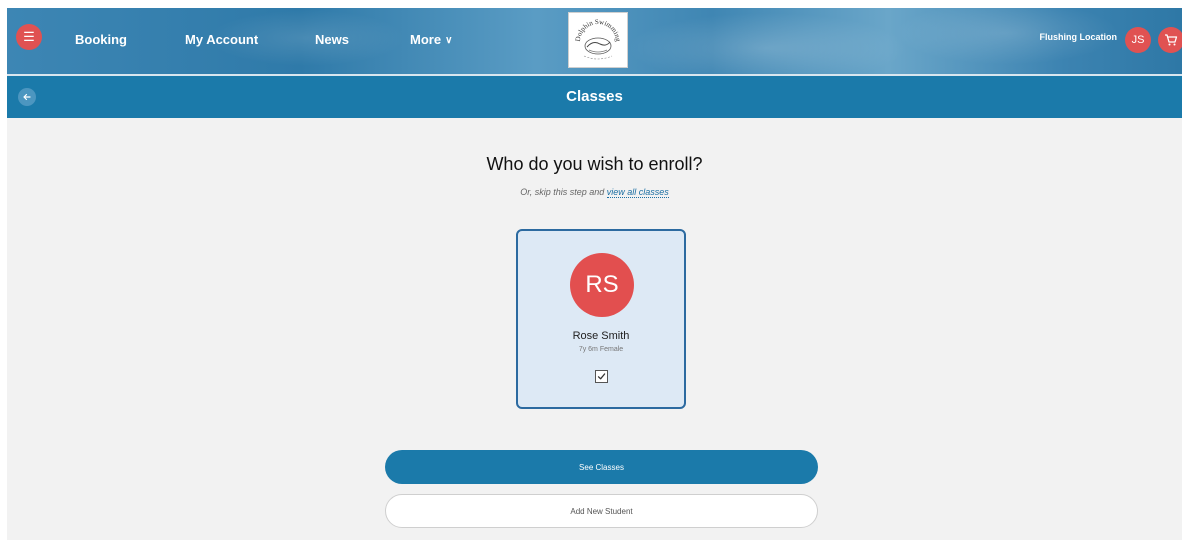  What do you see at coordinates (562, 192) in the screenshot?
I see `skip-prefix: Or, skip this step and` at bounding box center [562, 192].